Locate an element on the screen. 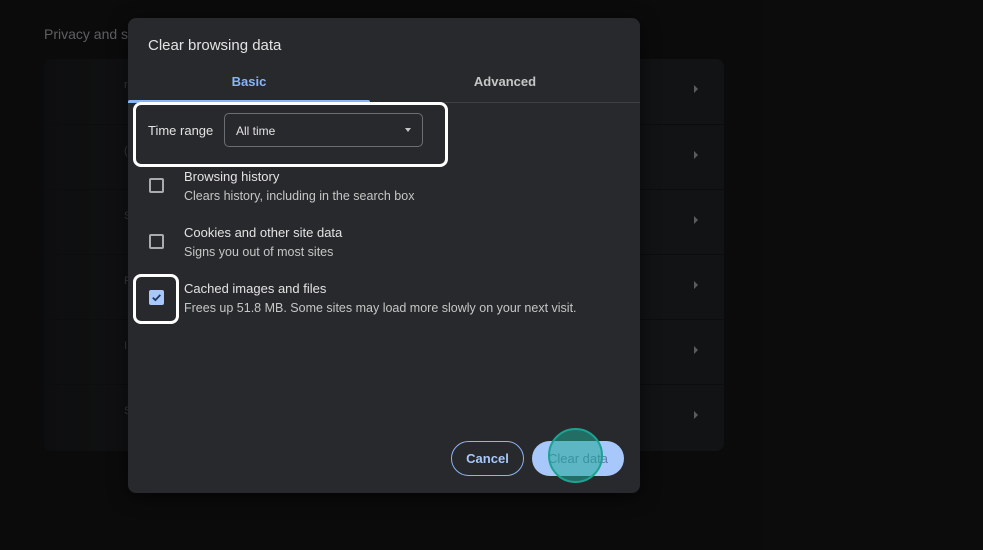  caret-down-icon is located at coordinates (408, 130).